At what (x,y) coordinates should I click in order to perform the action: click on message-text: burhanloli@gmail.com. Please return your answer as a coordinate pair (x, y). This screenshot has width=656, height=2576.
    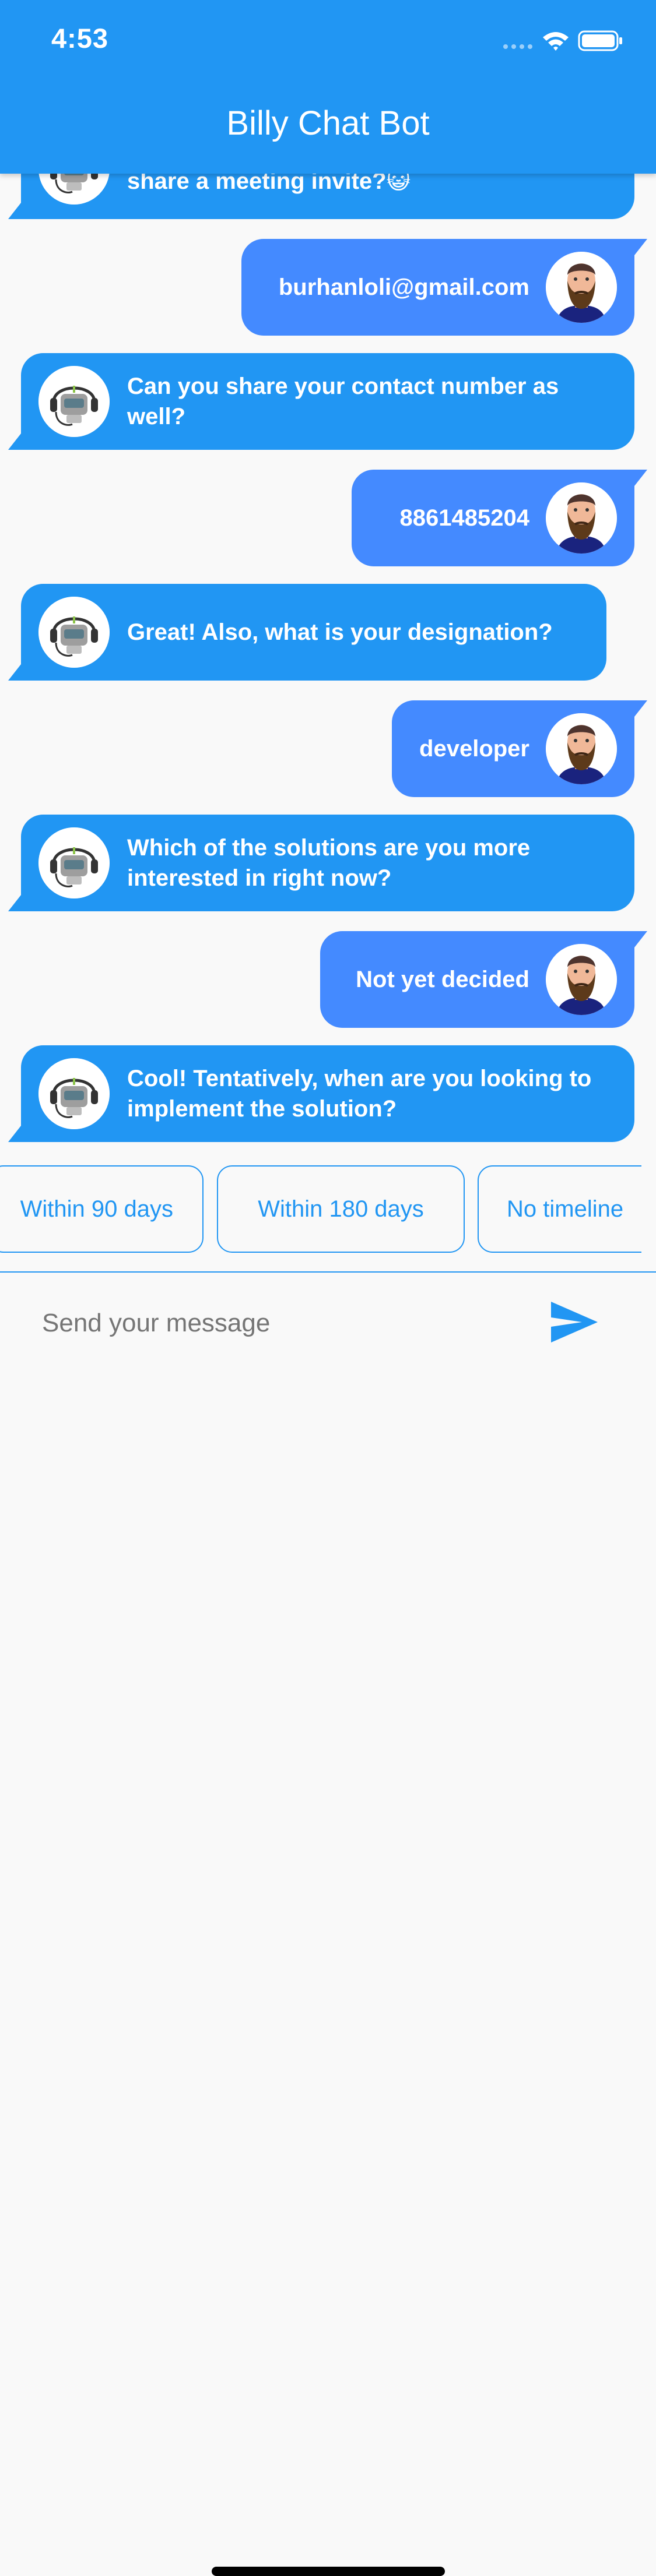
    Looking at the image, I should click on (403, 287).